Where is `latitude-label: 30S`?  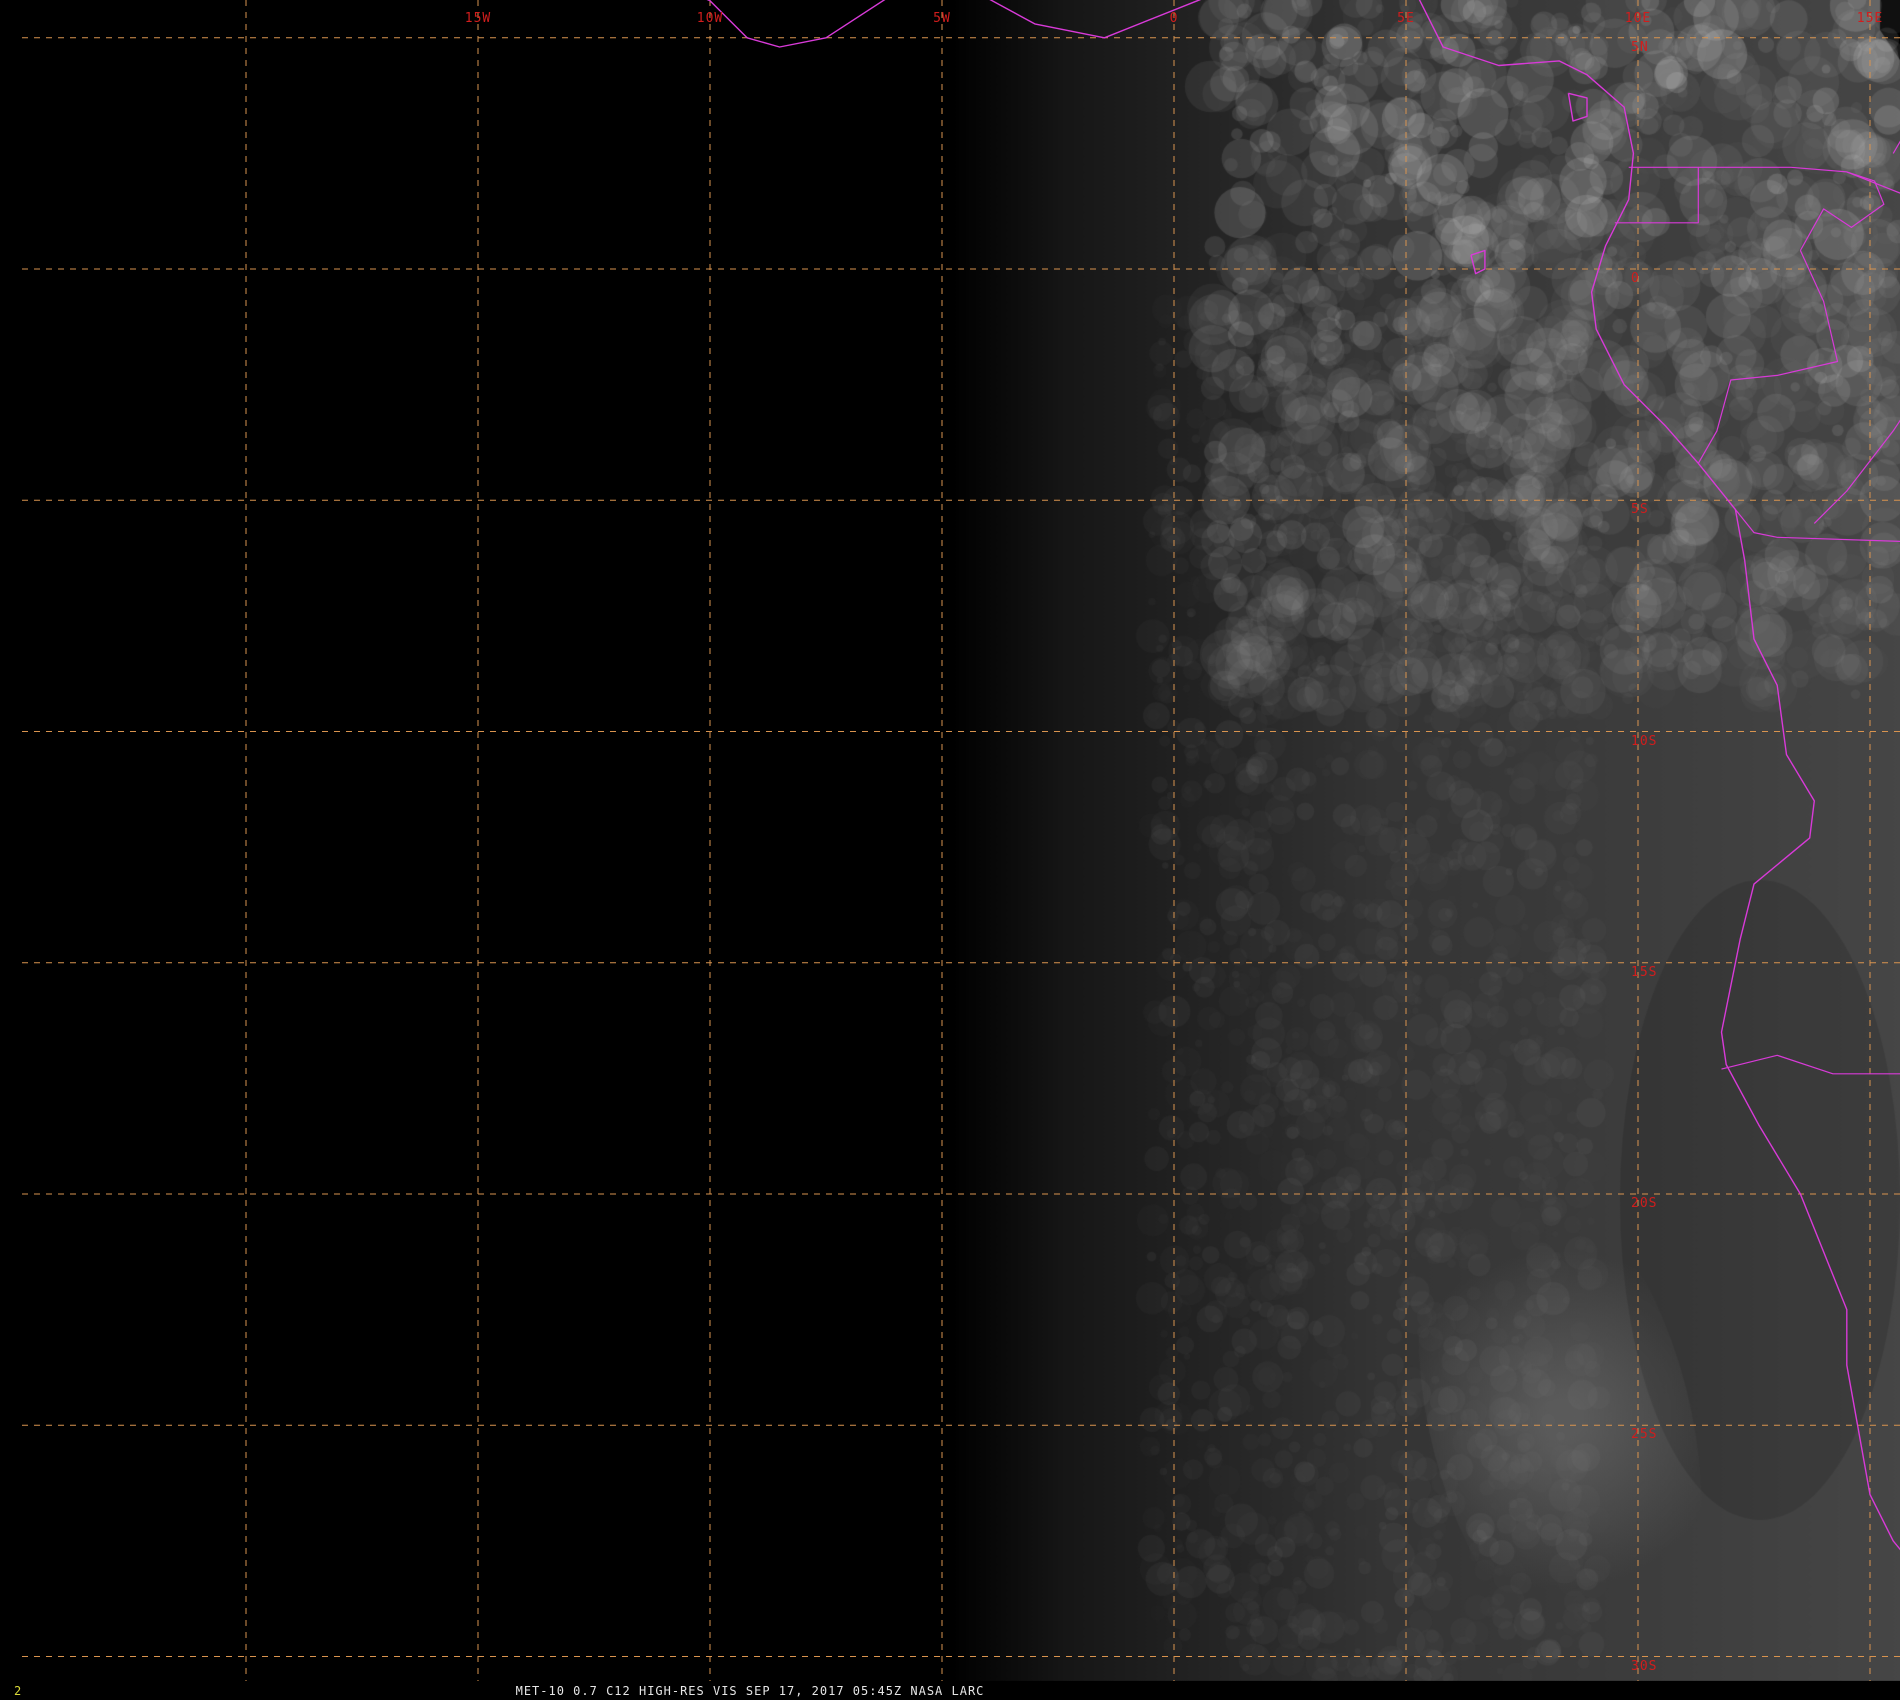
latitude-label: 30S is located at coordinates (1644, 1666).